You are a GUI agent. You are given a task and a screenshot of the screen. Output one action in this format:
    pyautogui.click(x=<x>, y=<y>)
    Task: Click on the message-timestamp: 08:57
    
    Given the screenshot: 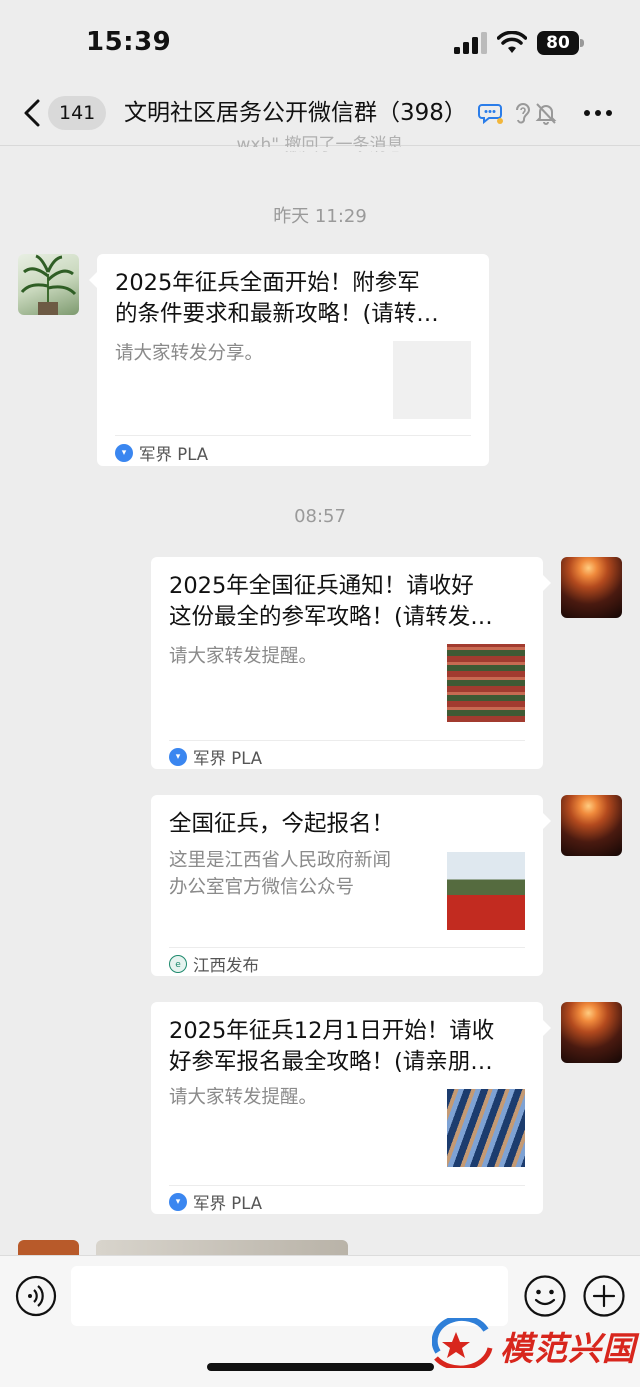 What is the action you would take?
    pyautogui.click(x=320, y=516)
    